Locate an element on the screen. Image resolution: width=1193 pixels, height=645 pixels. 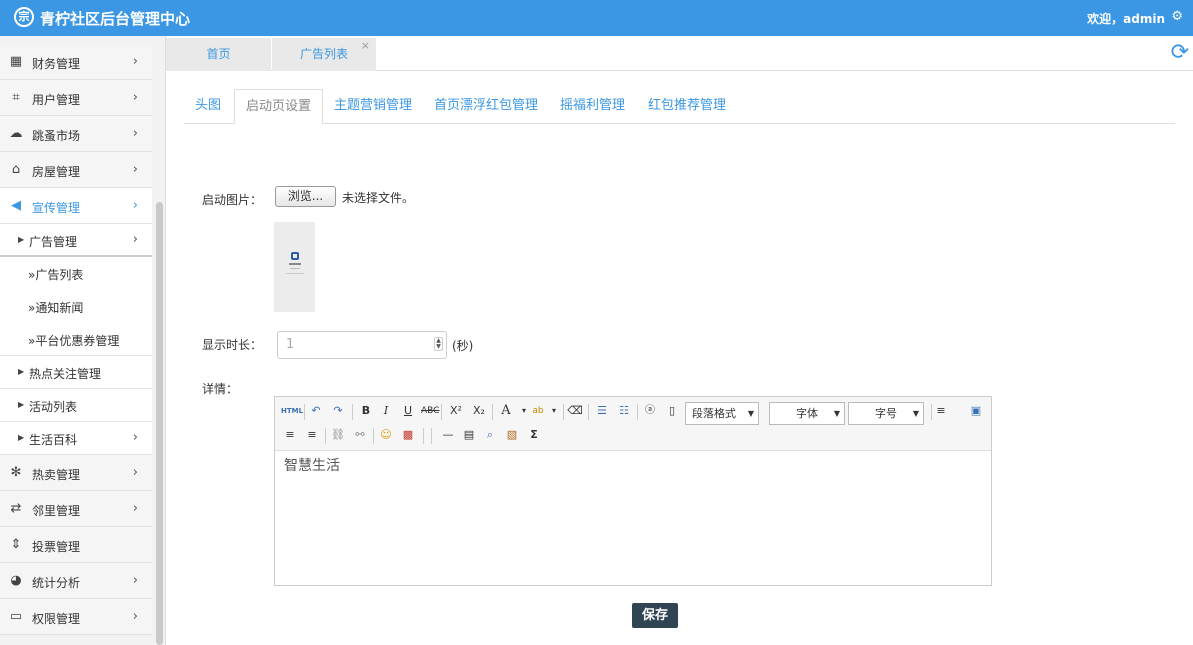
sidebar-item-housing: ⌂ 房屋管理 › is located at coordinates (76, 170).